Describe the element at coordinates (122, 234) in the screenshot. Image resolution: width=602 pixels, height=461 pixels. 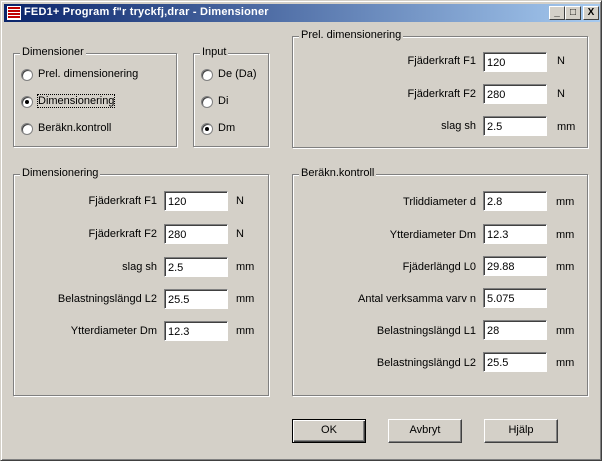
I see `dim-label-f2: Fjäderkraft F2` at that location.